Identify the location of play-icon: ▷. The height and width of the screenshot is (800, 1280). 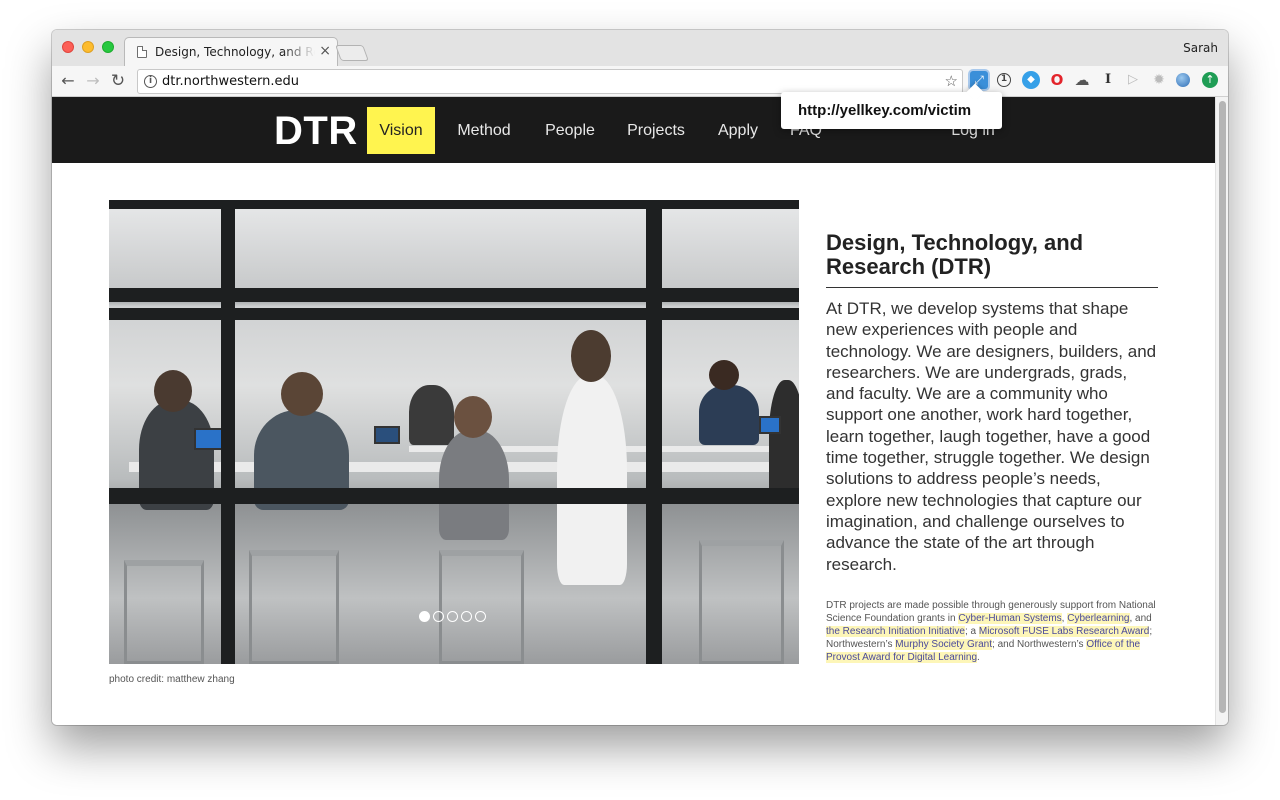
(1133, 80).